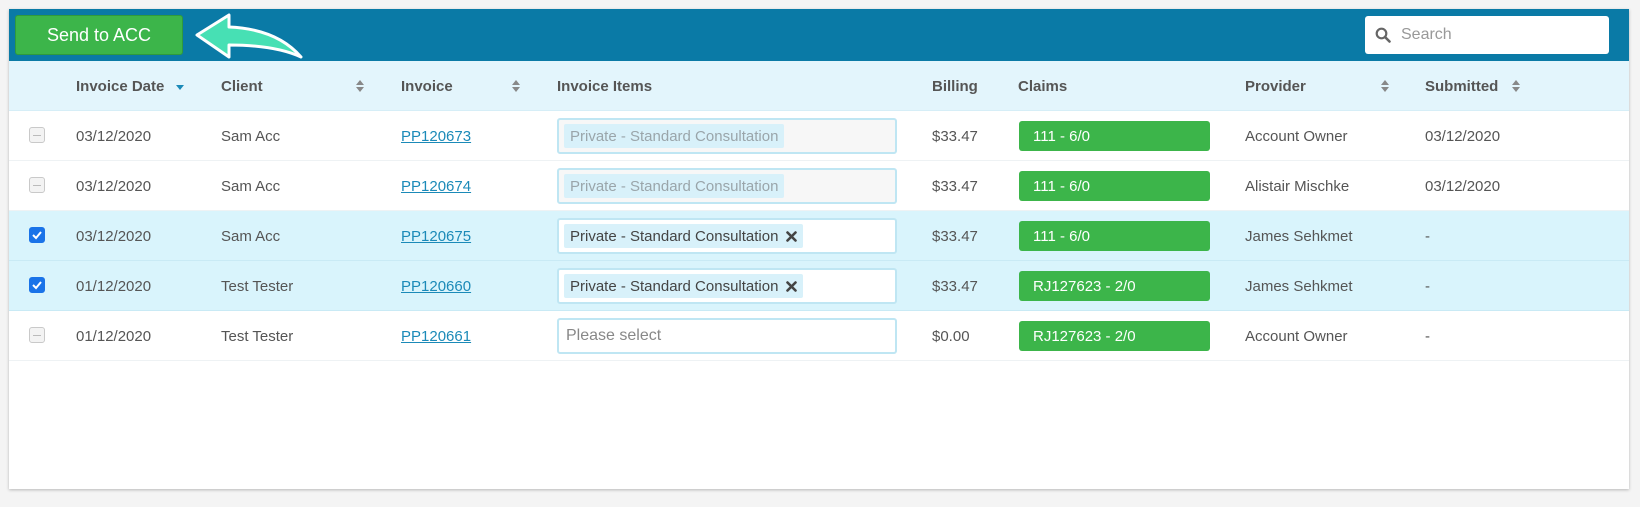  Describe the element at coordinates (242, 86) in the screenshot. I see `header-client: Client` at that location.